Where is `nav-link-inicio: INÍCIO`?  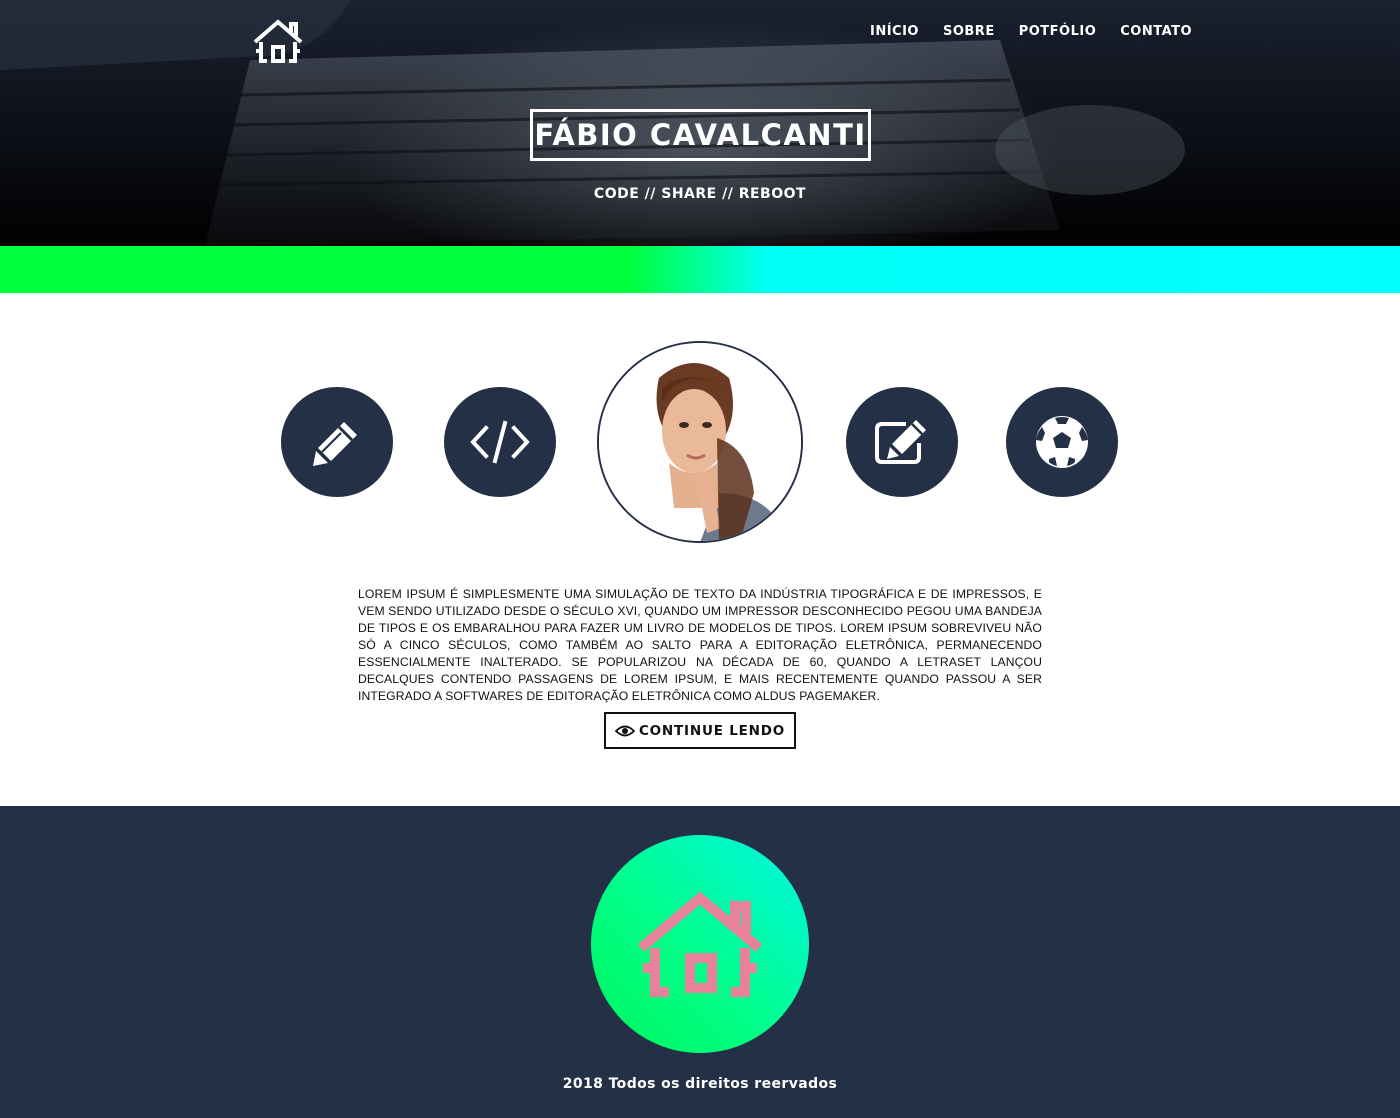
nav-link-inicio: INÍCIO is located at coordinates (894, 31).